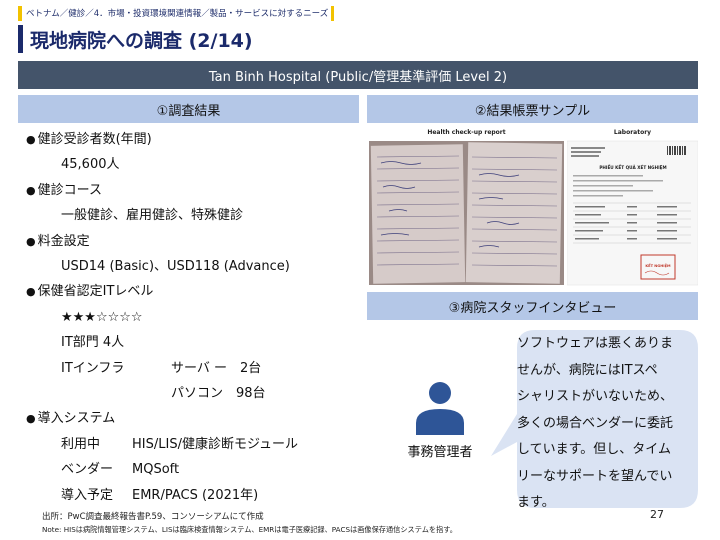  What do you see at coordinates (153, 517) in the screenshot?
I see `source-note: 出所：PwC調査最終報告書P.59、コンソーシアムにて作成` at bounding box center [153, 517].